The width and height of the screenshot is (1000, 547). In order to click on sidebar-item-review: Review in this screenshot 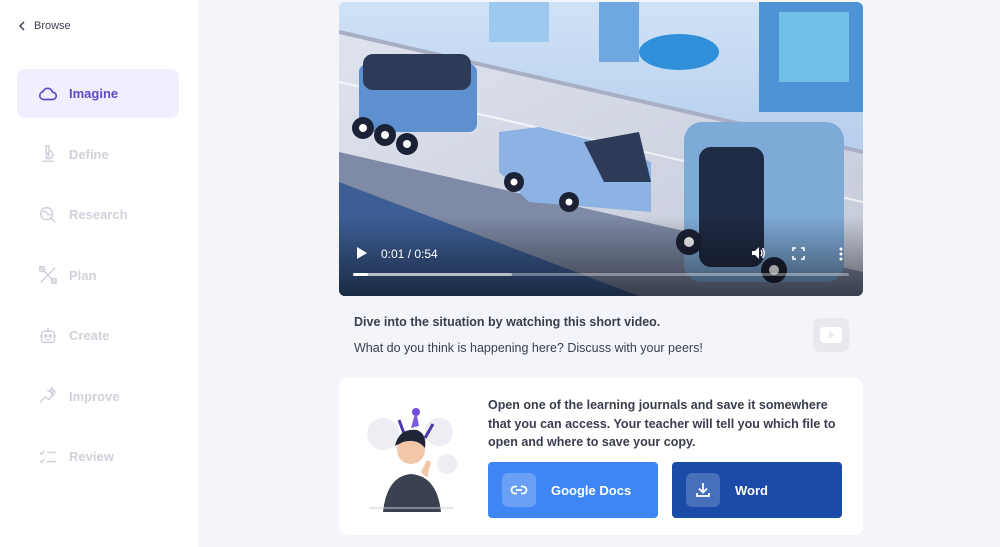, I will do `click(98, 456)`.